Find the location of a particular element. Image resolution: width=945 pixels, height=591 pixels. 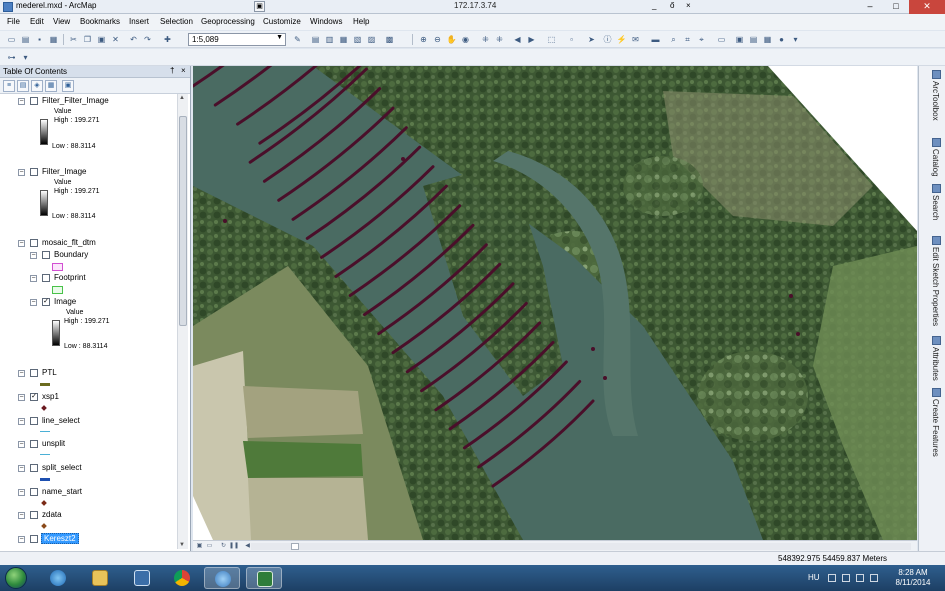

flag-icon is located at coordinates (846, 578).